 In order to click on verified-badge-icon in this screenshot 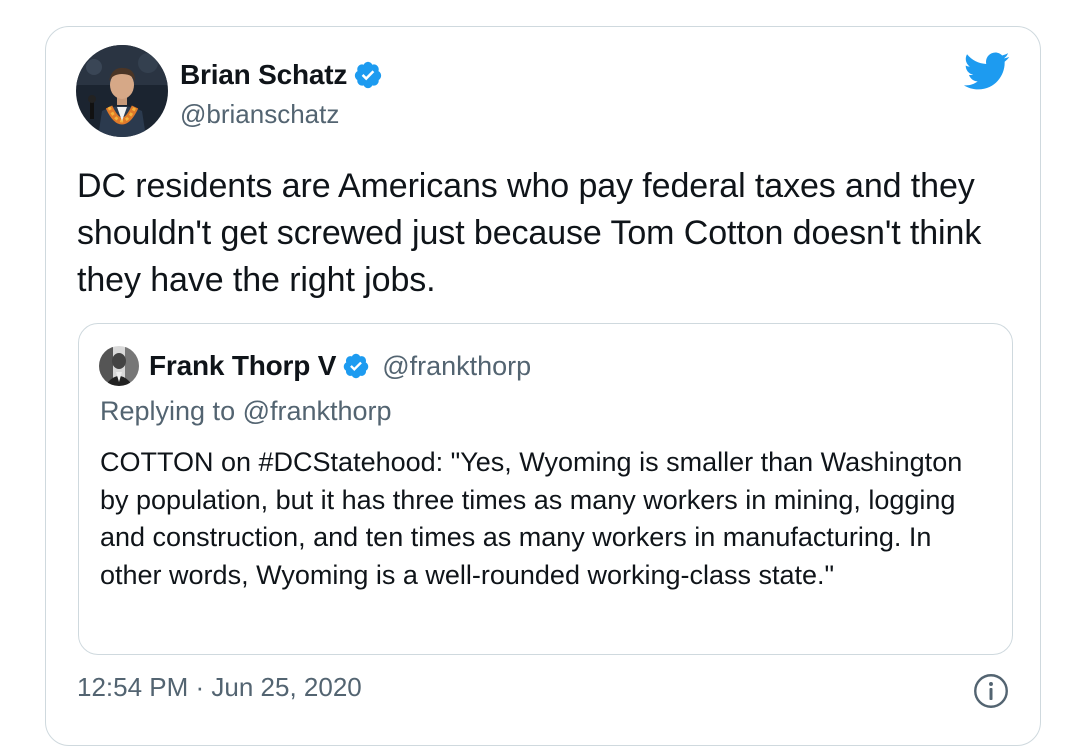, I will do `click(368, 75)`.